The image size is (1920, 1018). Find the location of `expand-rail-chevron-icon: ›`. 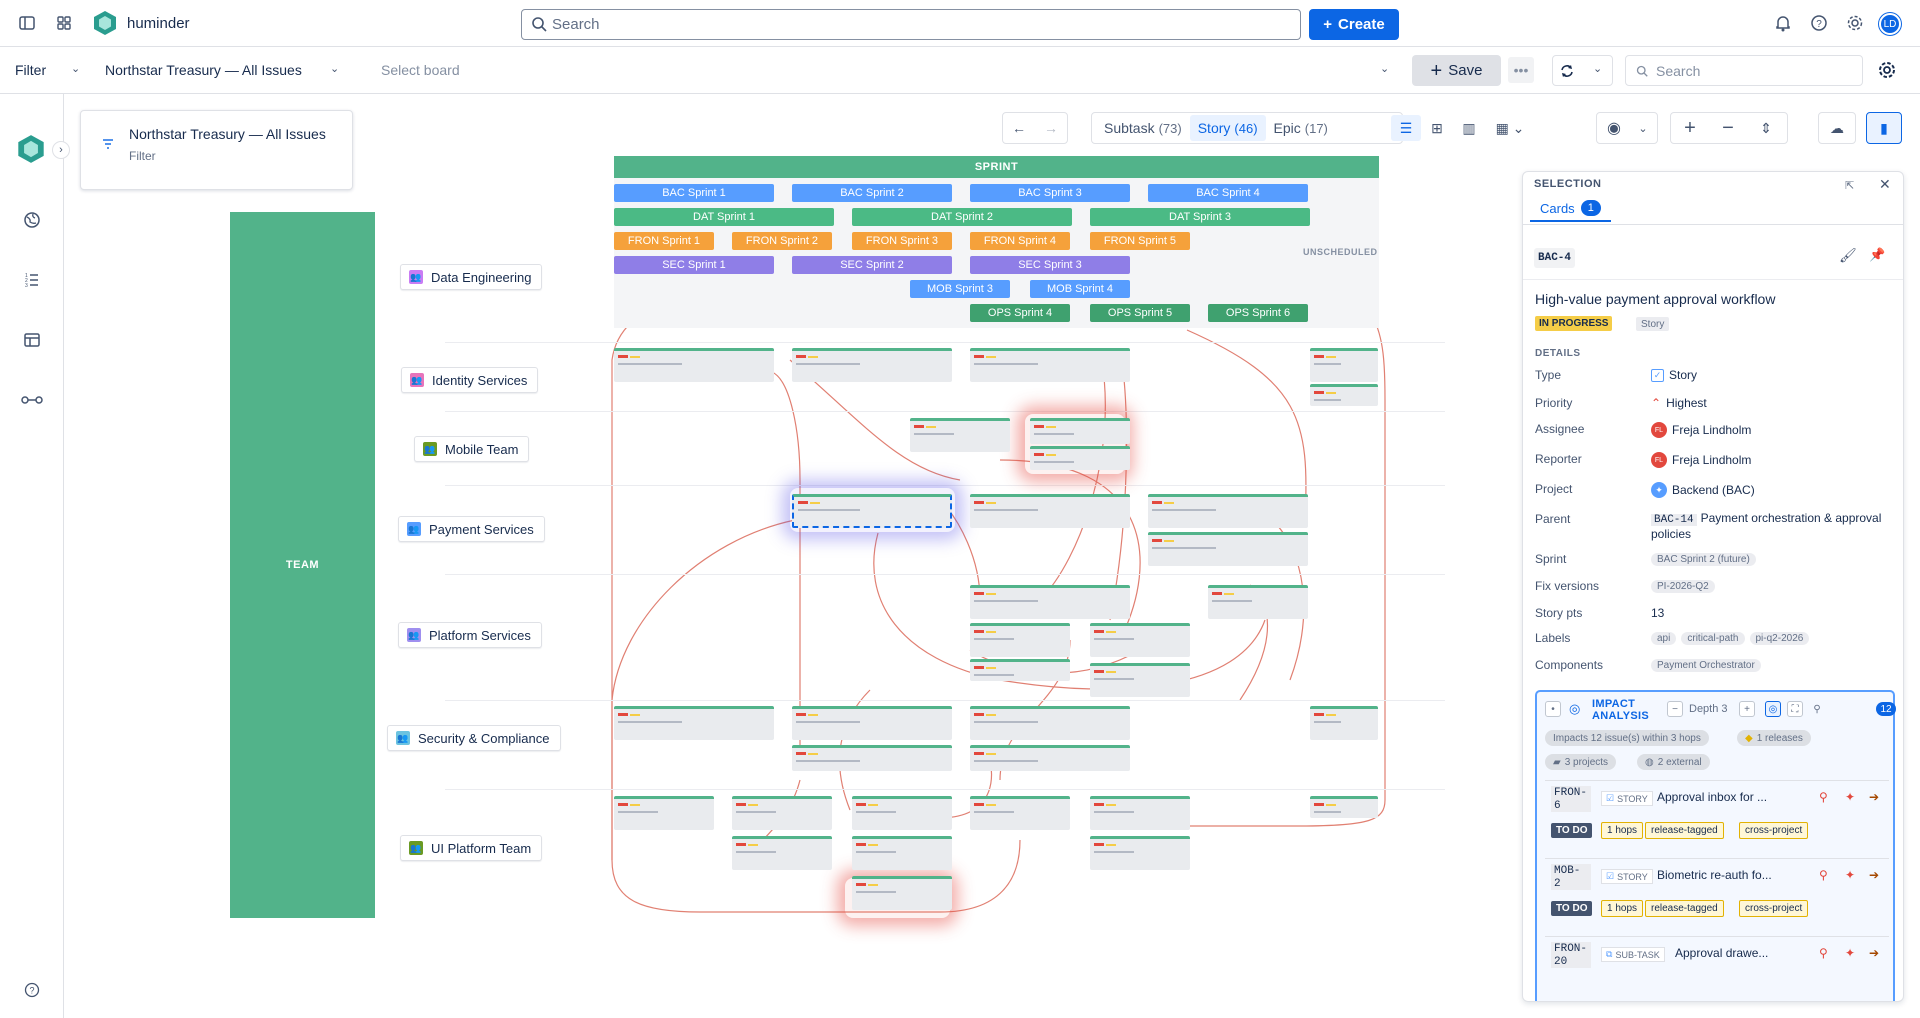

expand-rail-chevron-icon: › is located at coordinates (61, 150).